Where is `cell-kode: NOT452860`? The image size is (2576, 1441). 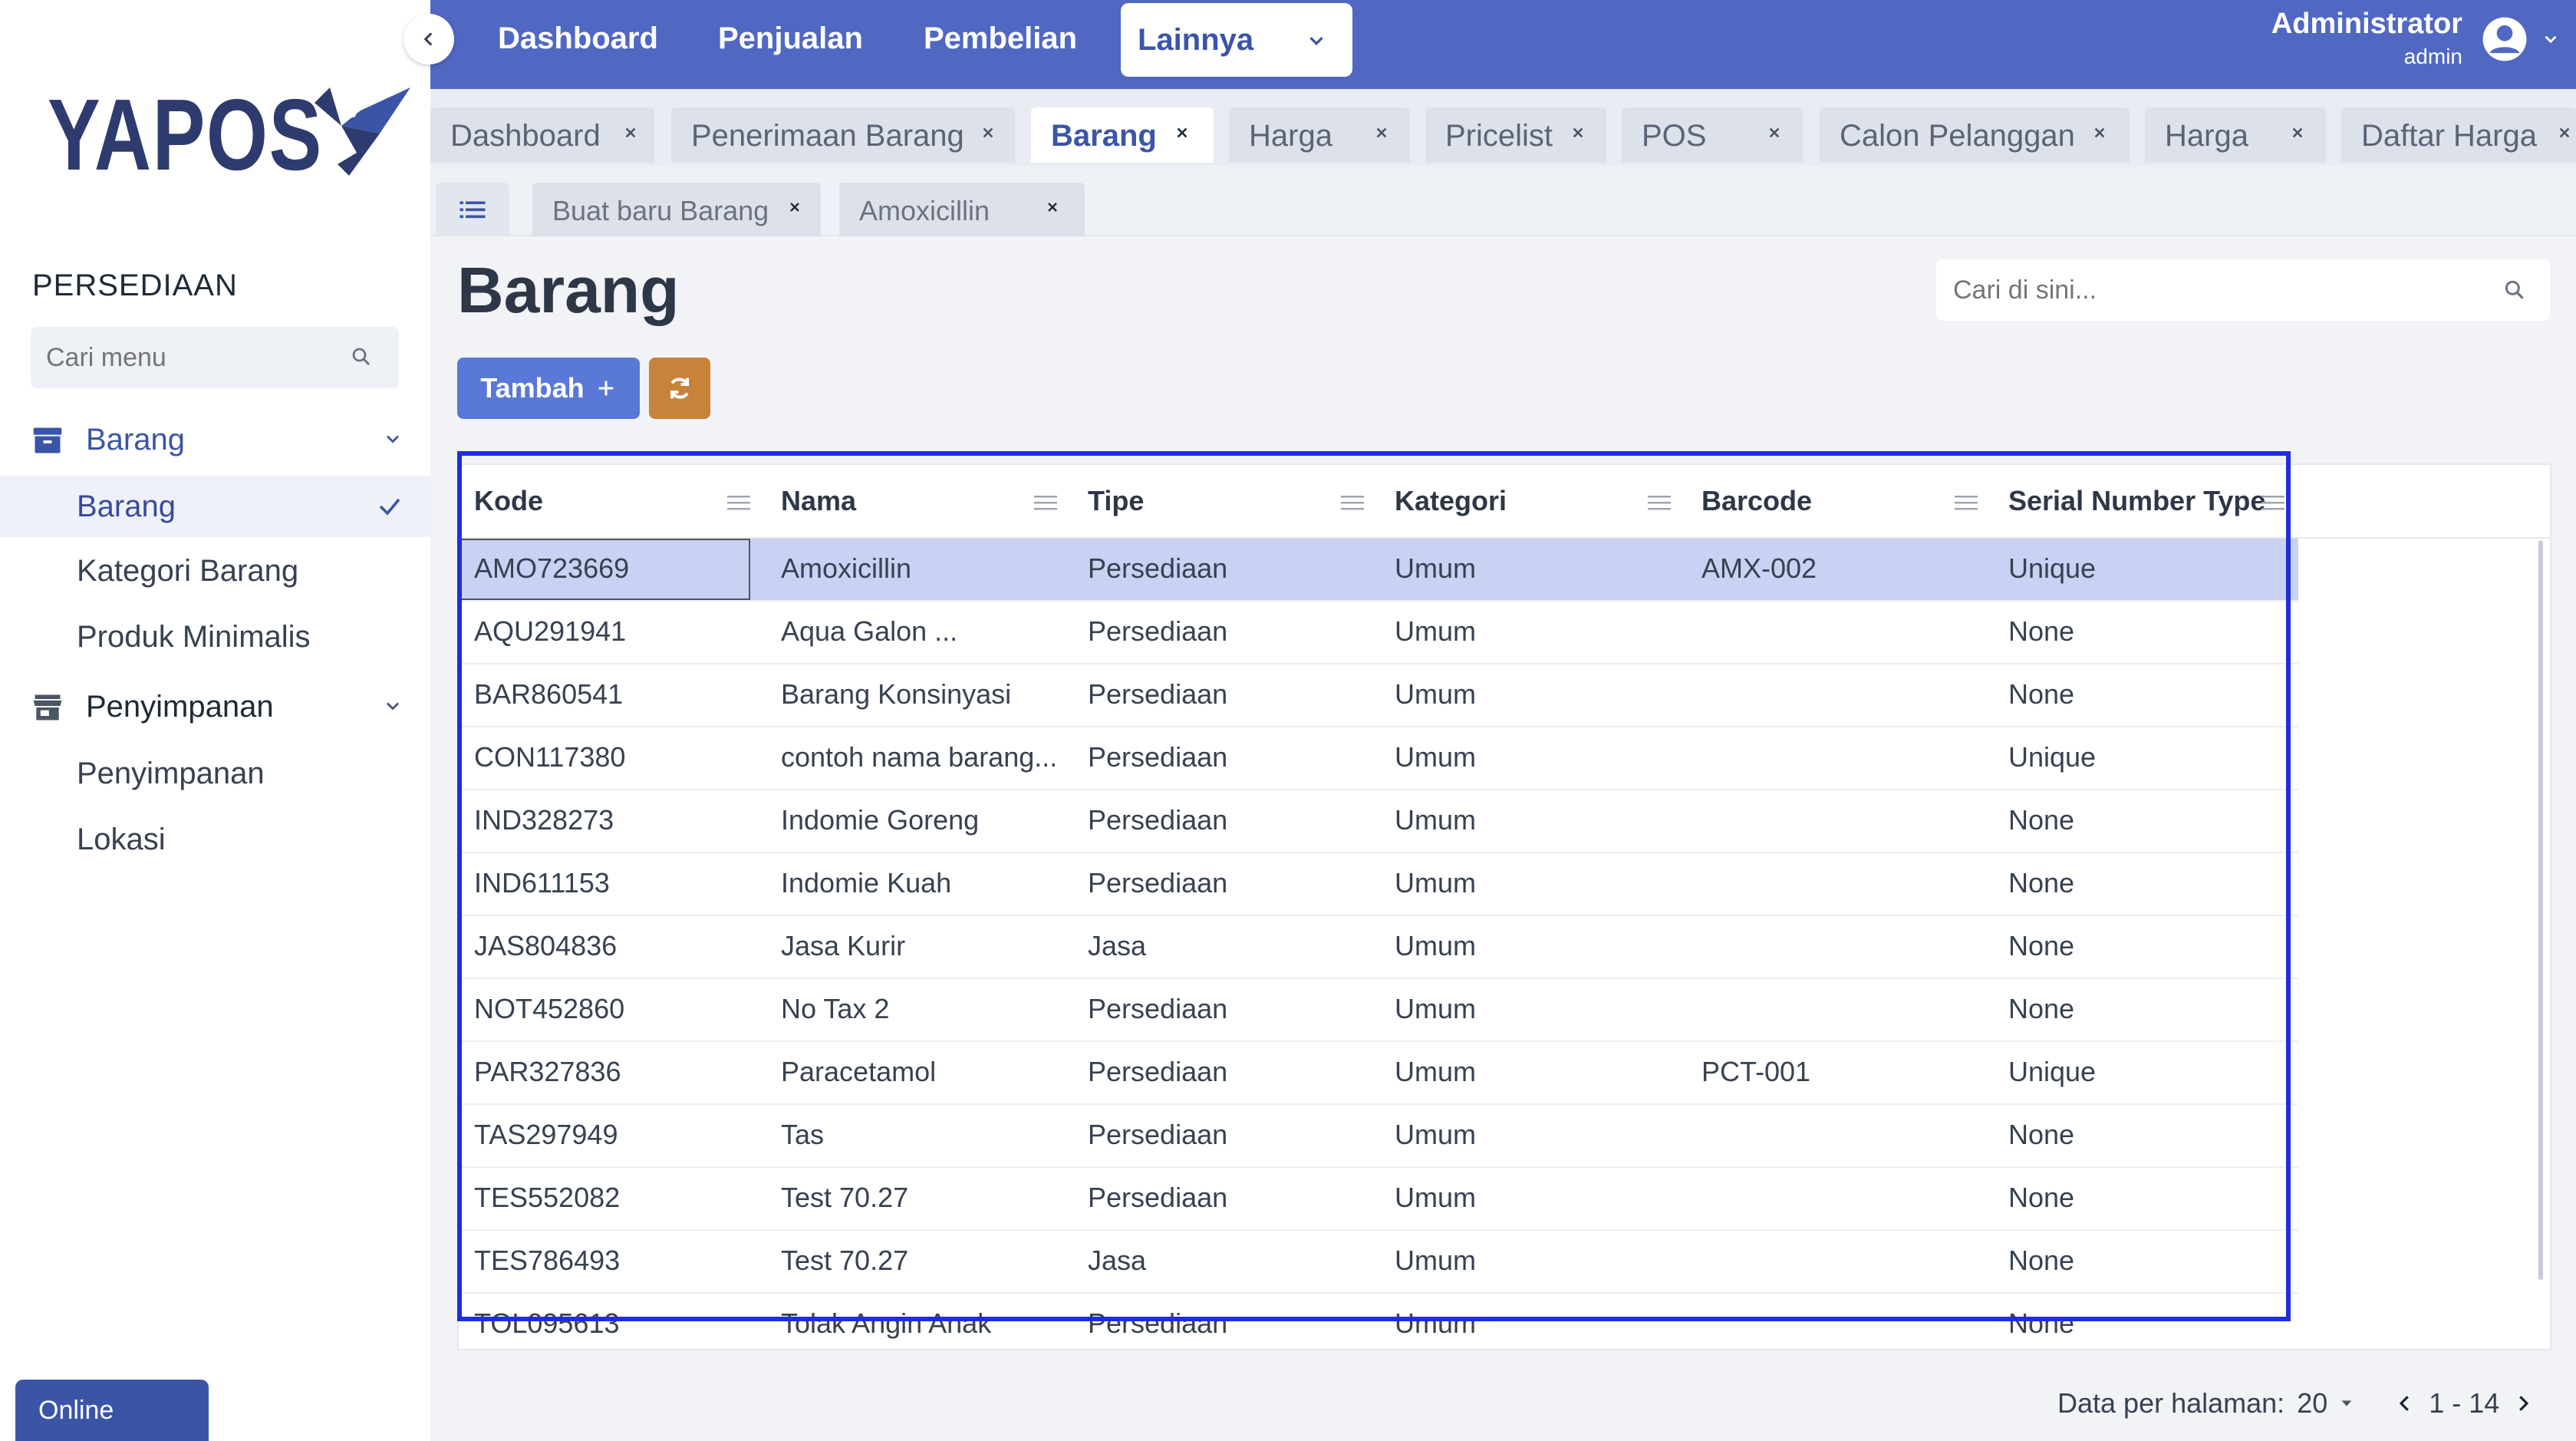
cell-kode: NOT452860 is located at coordinates (549, 1009).